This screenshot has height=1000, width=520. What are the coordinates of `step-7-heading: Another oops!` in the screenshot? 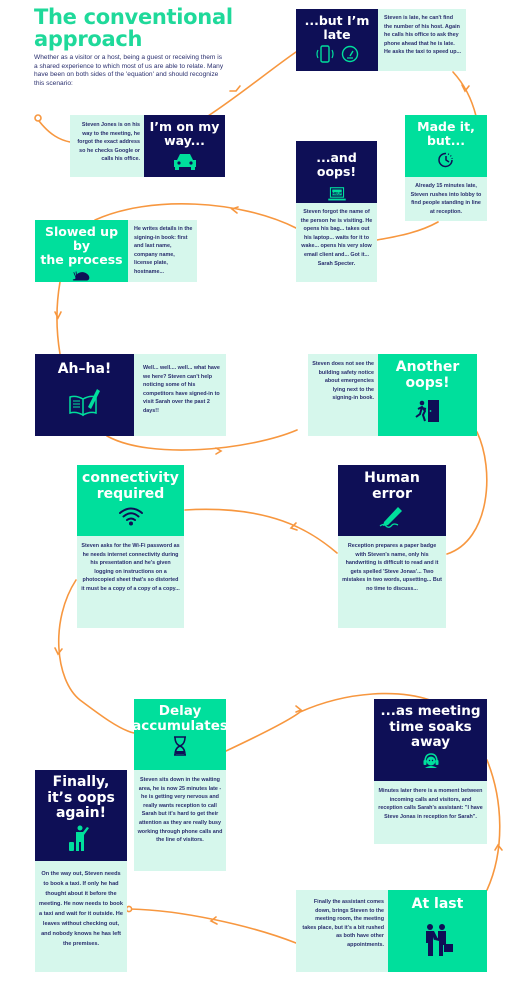 It's located at (427, 375).